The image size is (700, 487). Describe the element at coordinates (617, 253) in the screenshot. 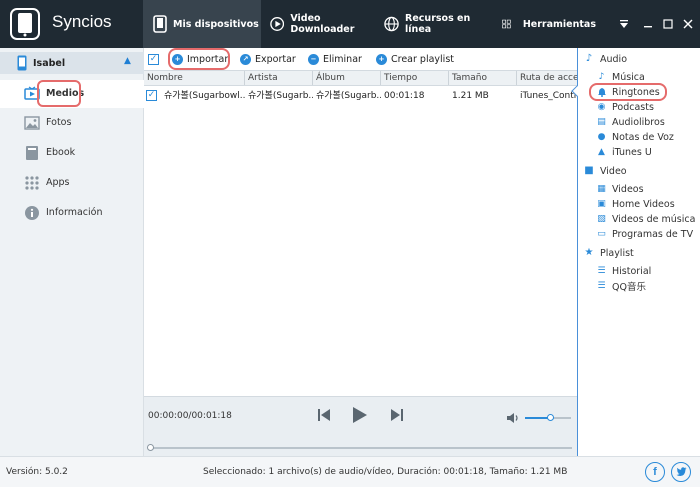

I see `section-title: Playlist` at that location.